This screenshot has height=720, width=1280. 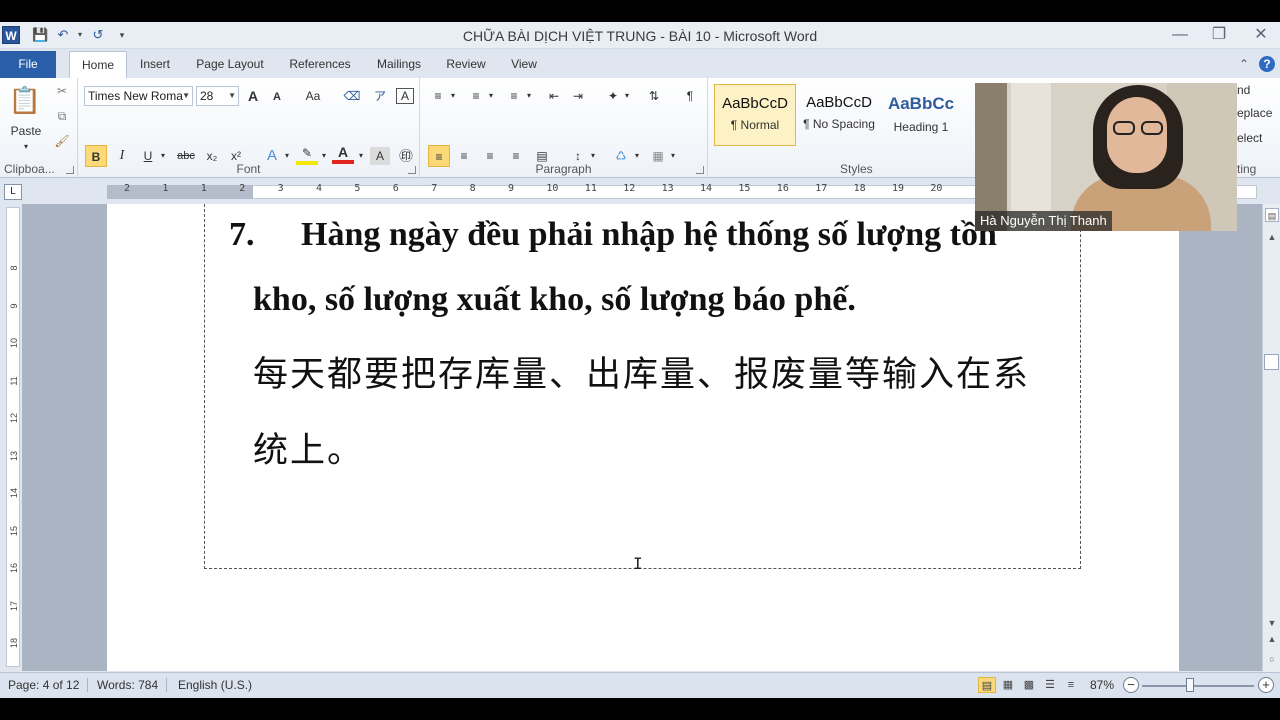 What do you see at coordinates (230, 64) in the screenshot?
I see `tab-page-layout: Page Layout` at bounding box center [230, 64].